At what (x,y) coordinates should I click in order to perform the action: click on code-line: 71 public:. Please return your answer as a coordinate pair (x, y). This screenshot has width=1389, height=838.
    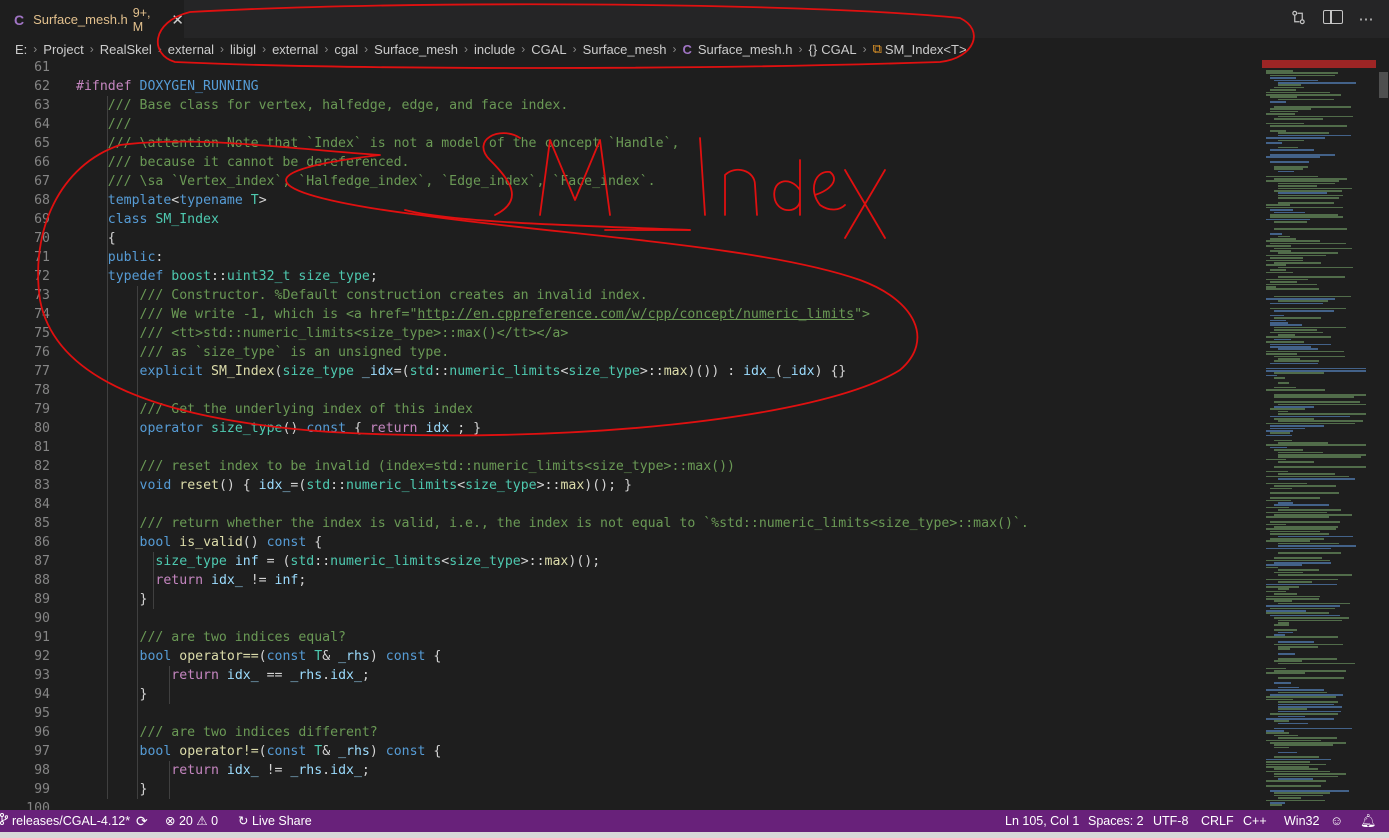
    Looking at the image, I should click on (631, 257).